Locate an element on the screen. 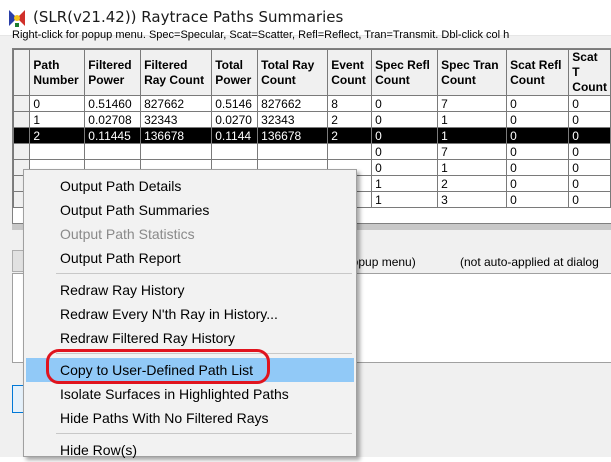 This screenshot has width=611, height=462. column-header: Event Count is located at coordinates (350, 72).